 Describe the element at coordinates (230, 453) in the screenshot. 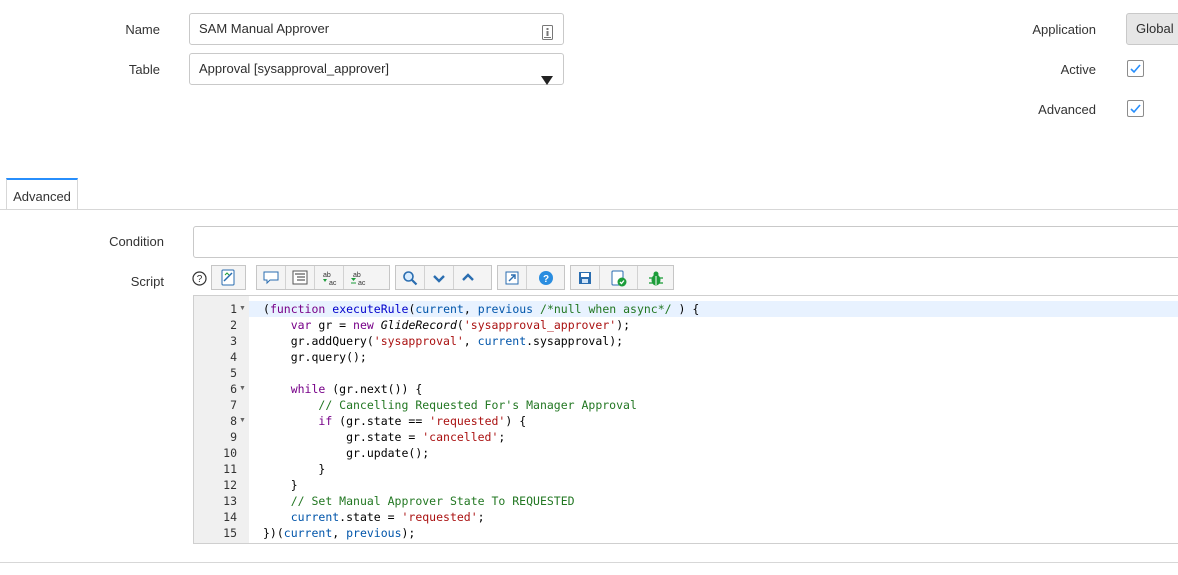

I see `line-number: 10` at that location.